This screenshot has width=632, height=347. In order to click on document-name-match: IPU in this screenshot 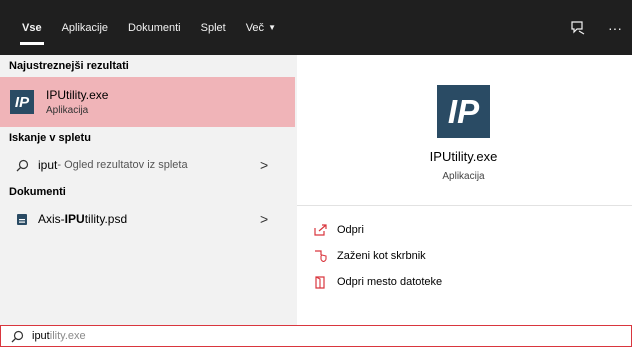, I will do `click(74, 219)`.